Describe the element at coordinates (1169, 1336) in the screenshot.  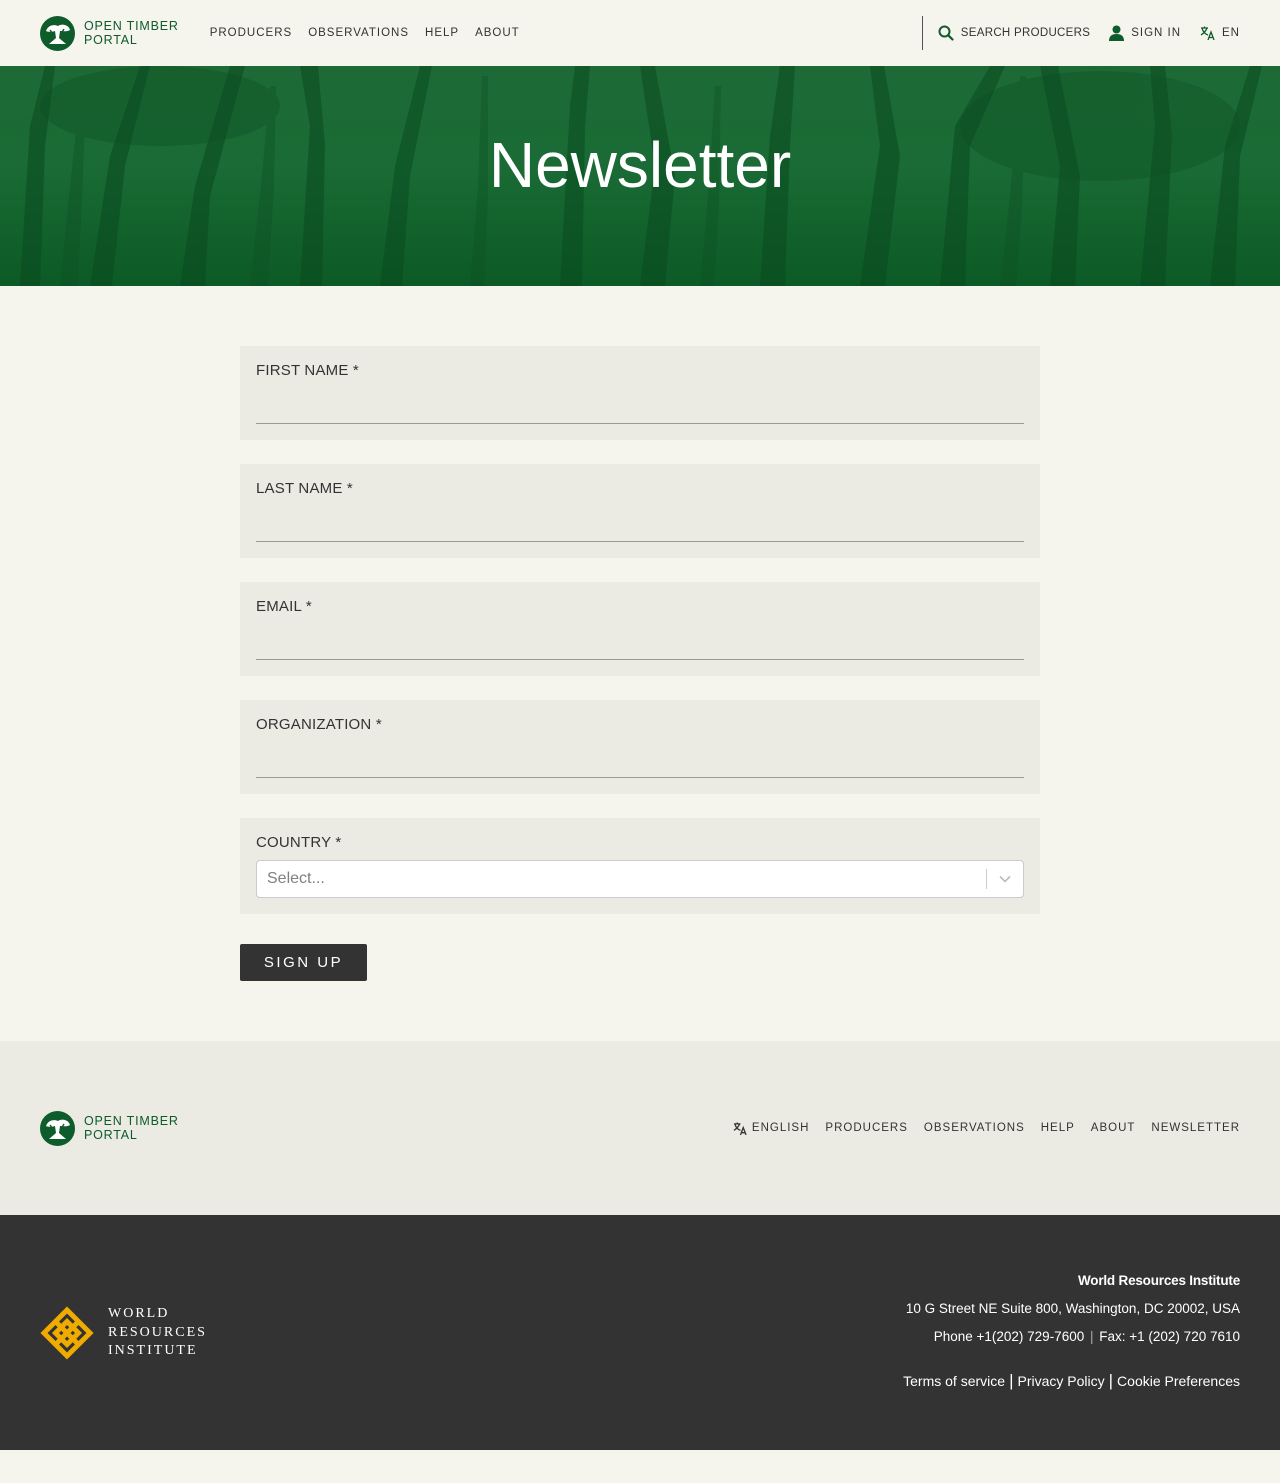
I see `wri-fax: Fax: +1 (202) 720 7610` at that location.